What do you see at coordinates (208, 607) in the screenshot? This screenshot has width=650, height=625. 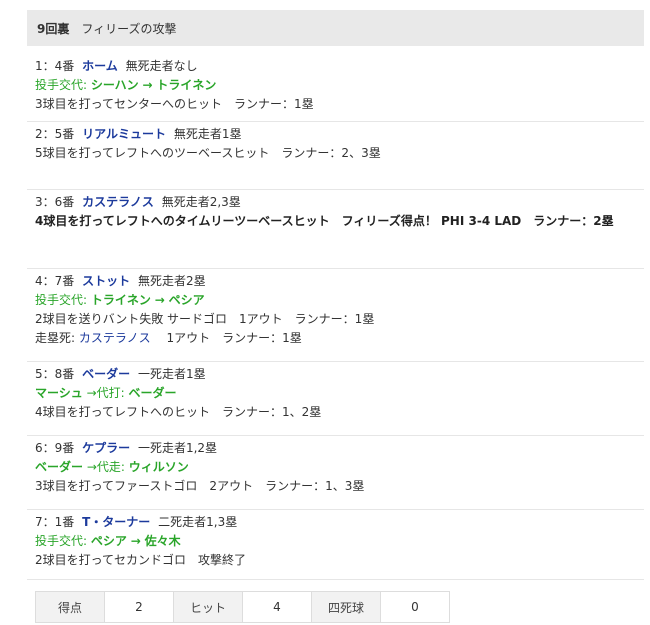 I see `hits-label: ヒット` at bounding box center [208, 607].